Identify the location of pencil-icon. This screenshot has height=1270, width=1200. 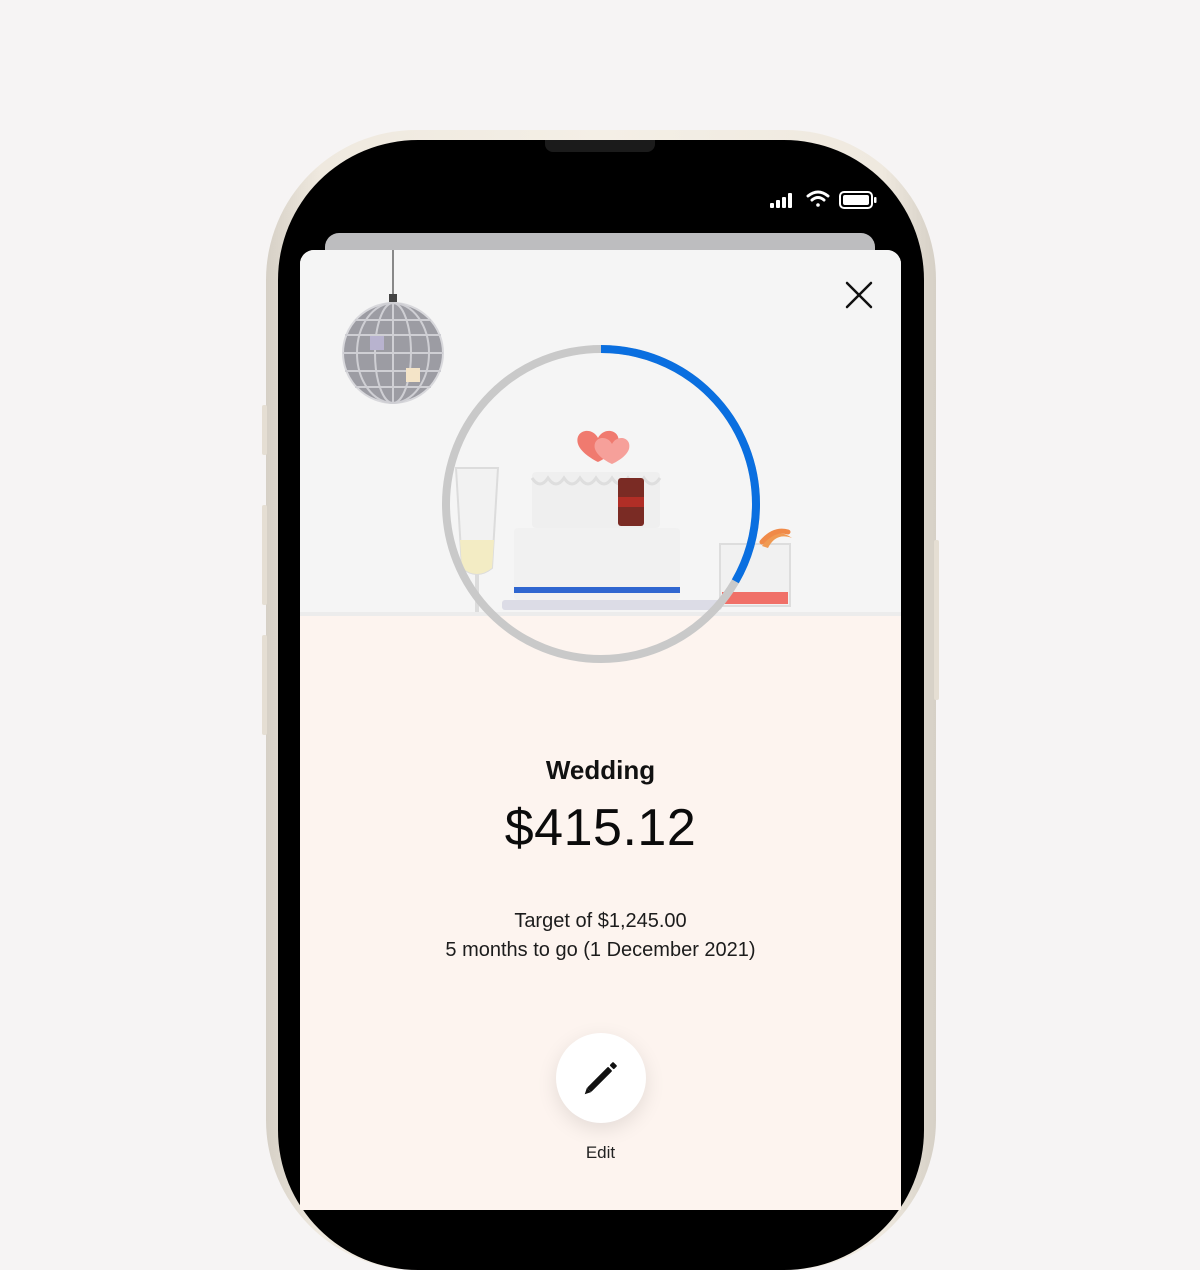
(600, 1078).